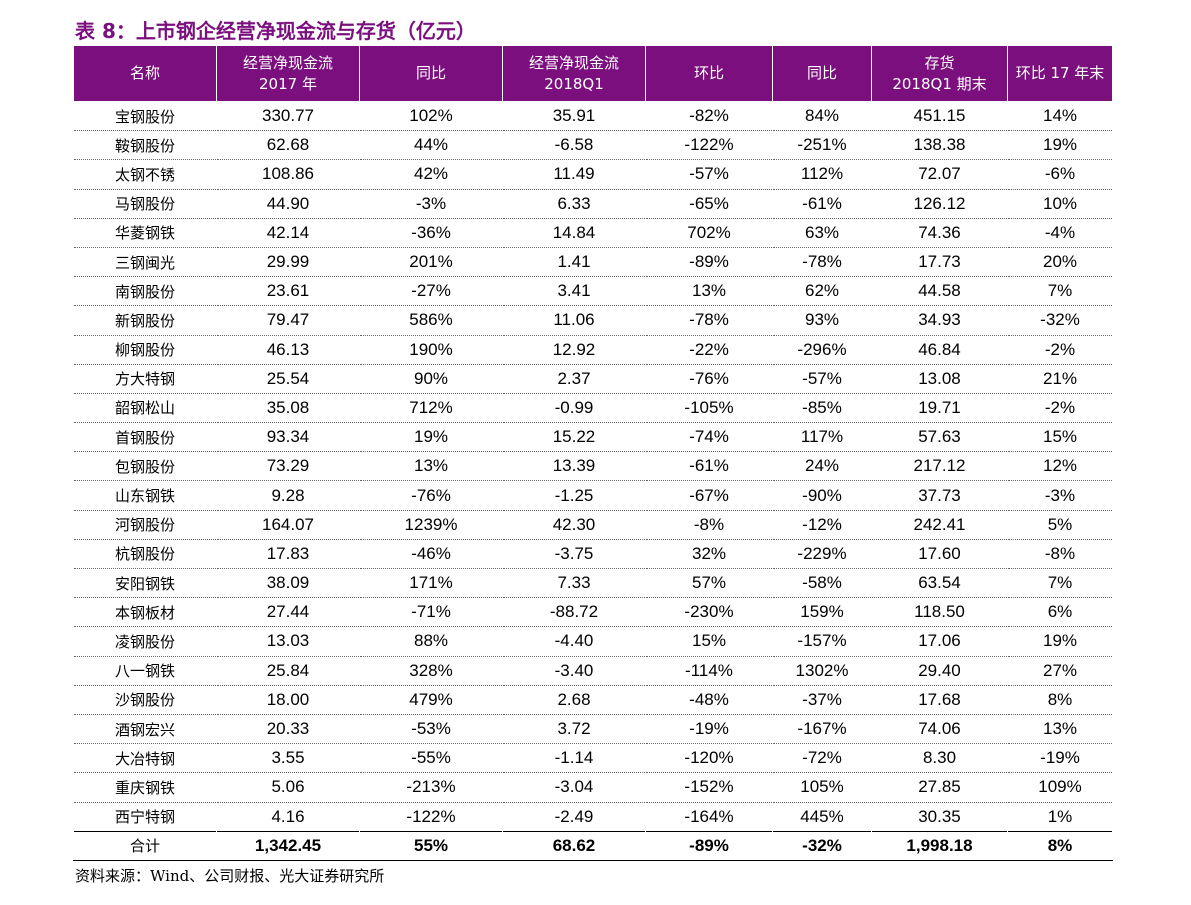 This screenshot has height=905, width=1191. What do you see at coordinates (145, 466) in the screenshot?
I see `cell-name: 包钢股份` at bounding box center [145, 466].